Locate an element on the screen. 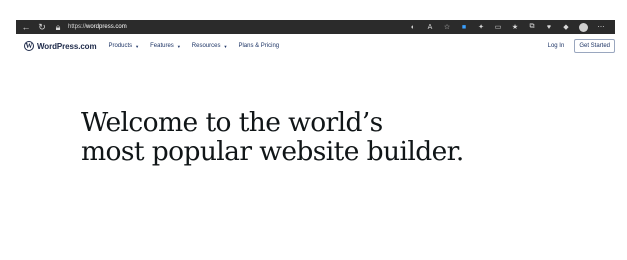 The width and height of the screenshot is (627, 260). tracking-icon: ◐ is located at coordinates (413, 27).